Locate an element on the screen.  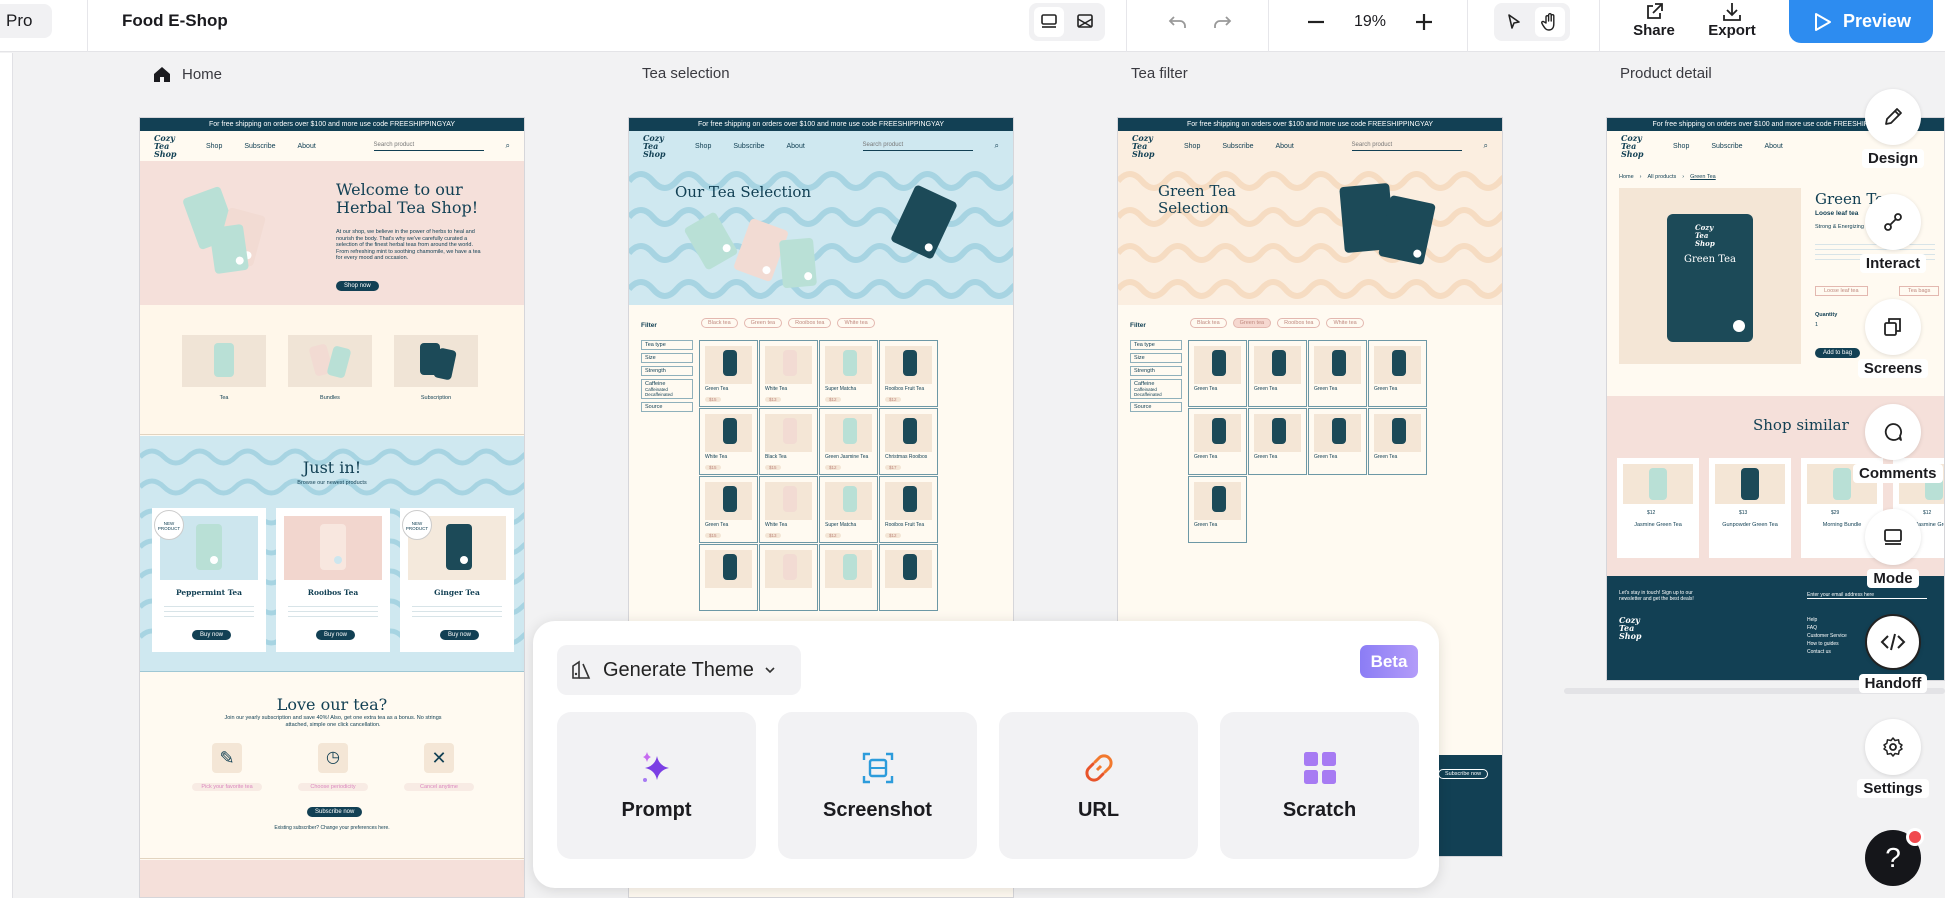
sidebar-item-mode: Mode is located at coordinates (1893, 548).